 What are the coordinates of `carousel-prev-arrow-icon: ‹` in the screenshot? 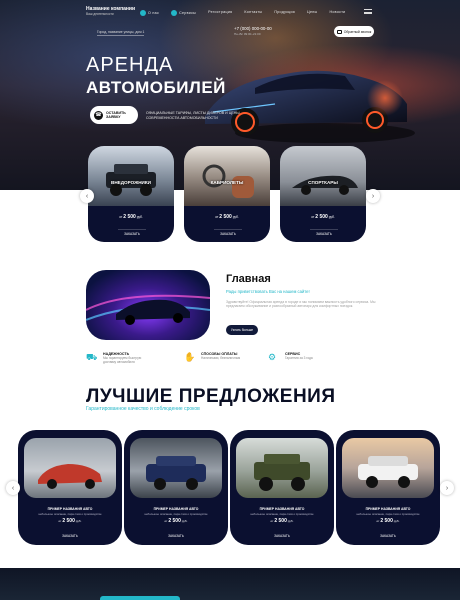 It's located at (87, 196).